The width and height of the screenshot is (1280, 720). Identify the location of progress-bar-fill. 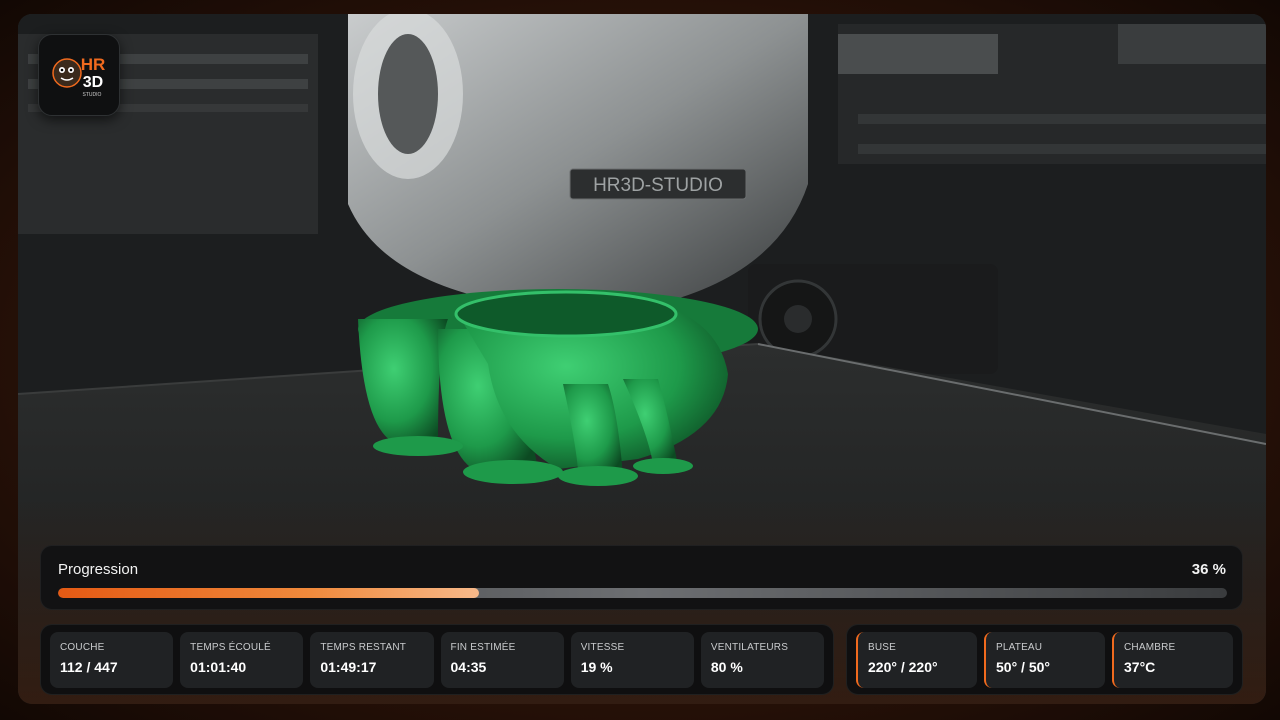
(268, 593).